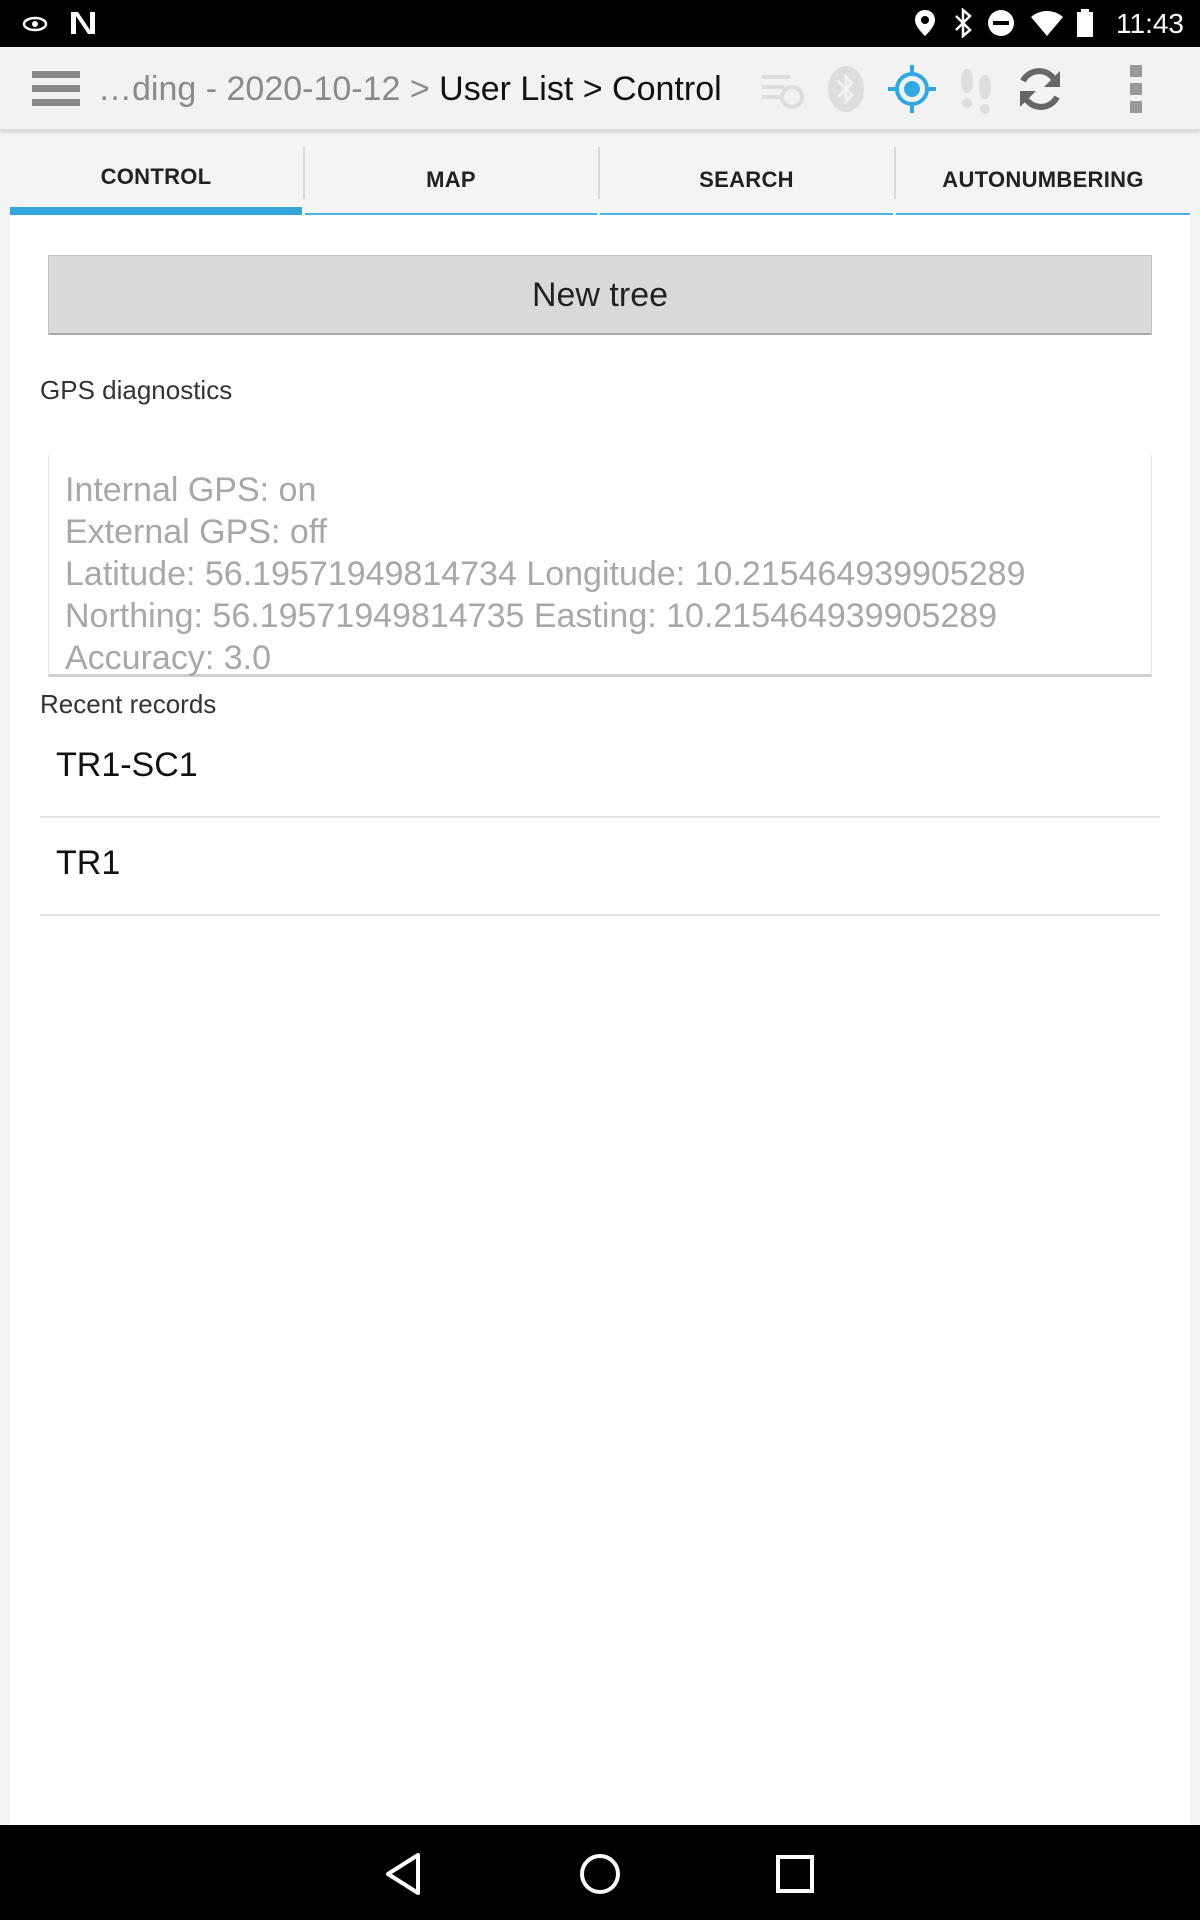 The image size is (1200, 1920). I want to click on action-bar: …ding - 2020-10-12 > User List > Control, so click(600, 89).